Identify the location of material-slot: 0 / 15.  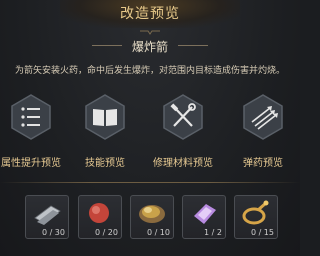
(256, 217).